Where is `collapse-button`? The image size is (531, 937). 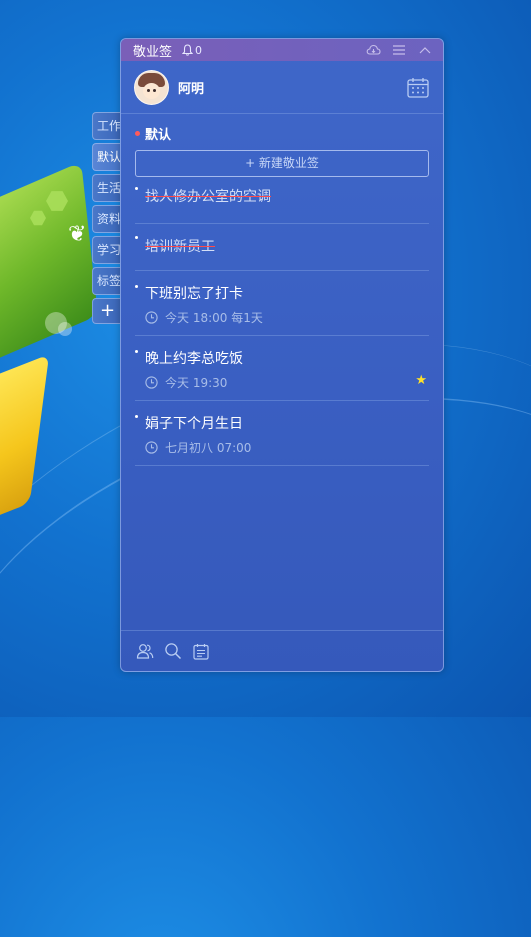 collapse-button is located at coordinates (425, 50).